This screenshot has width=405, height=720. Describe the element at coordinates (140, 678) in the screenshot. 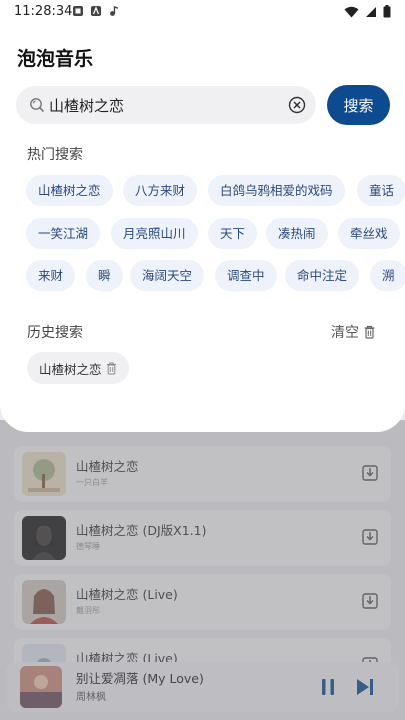

I see `now-playing-title: 别让爱凋落 (My Love)` at that location.